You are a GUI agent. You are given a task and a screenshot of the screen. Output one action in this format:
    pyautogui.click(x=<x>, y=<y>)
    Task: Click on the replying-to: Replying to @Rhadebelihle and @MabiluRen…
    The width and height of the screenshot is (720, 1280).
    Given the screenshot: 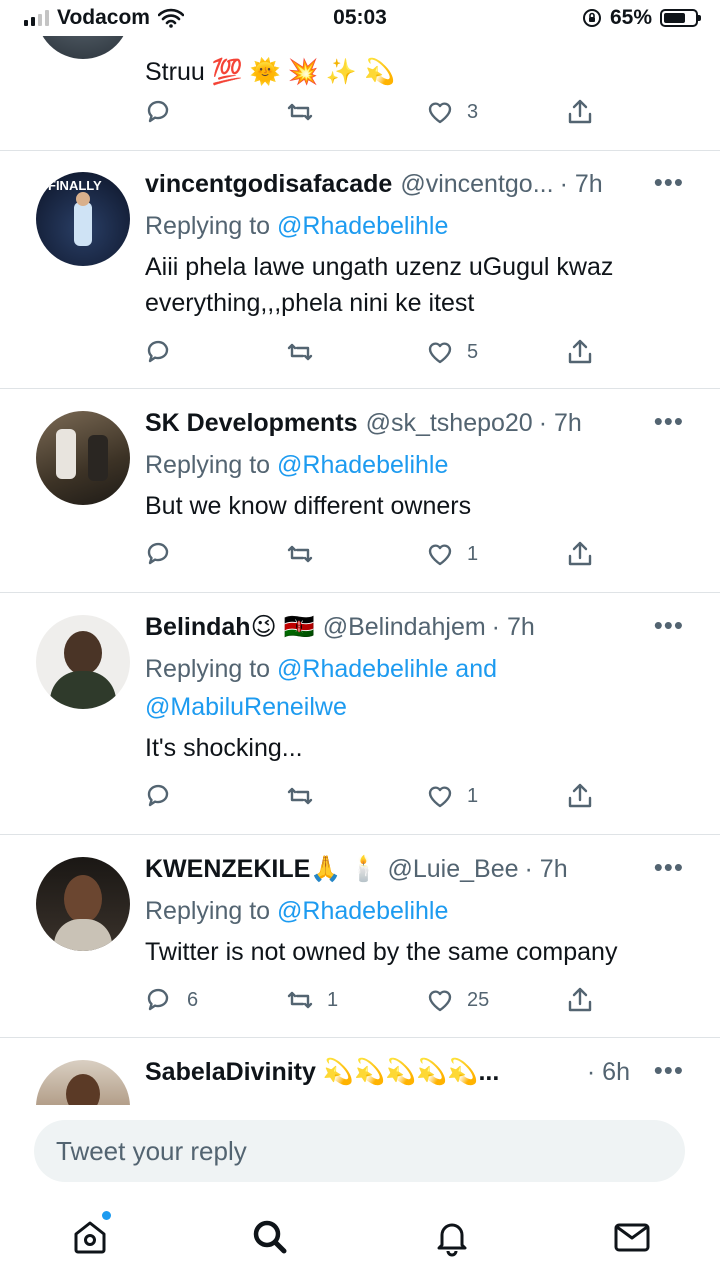 What is the action you would take?
    pyautogui.click(x=321, y=688)
    